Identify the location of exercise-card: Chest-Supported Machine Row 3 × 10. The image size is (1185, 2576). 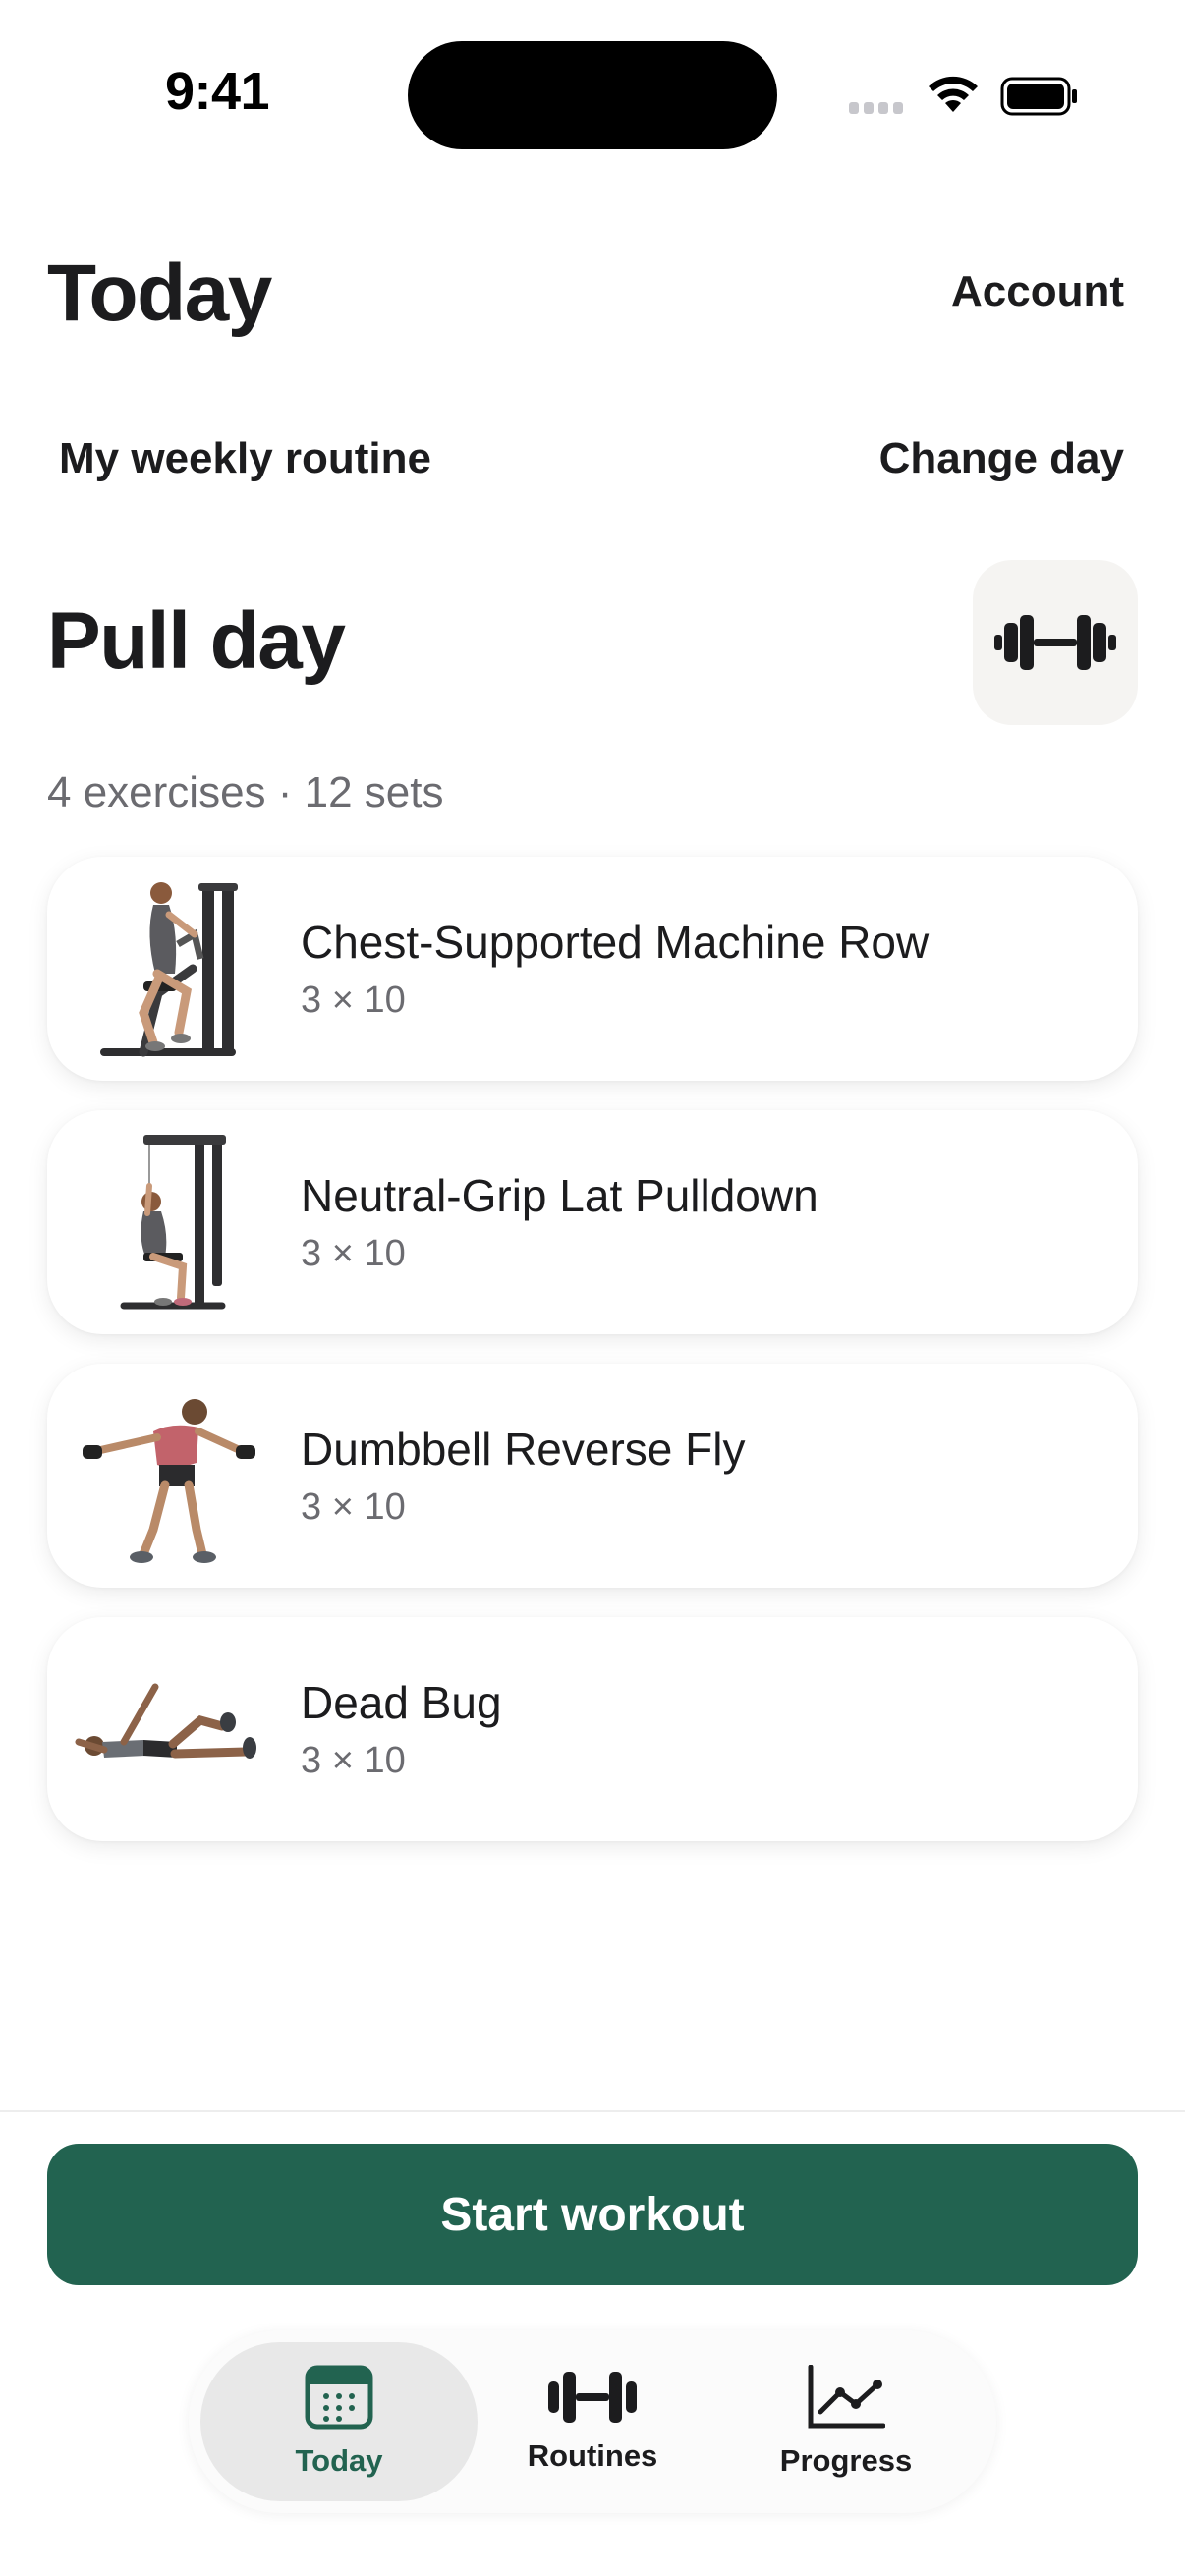
(592, 969).